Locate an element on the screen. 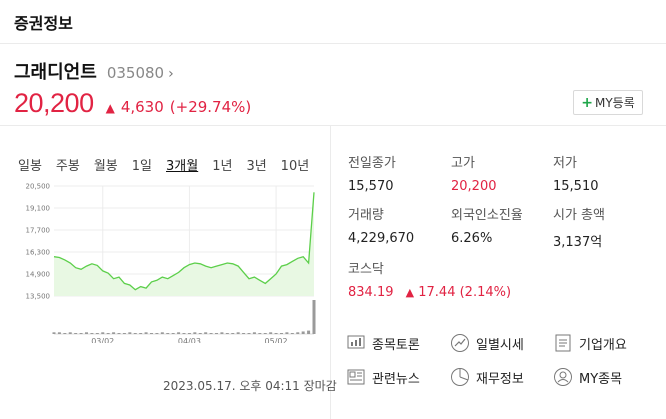  link-daily-chart: 일별시세 is located at coordinates (487, 343).